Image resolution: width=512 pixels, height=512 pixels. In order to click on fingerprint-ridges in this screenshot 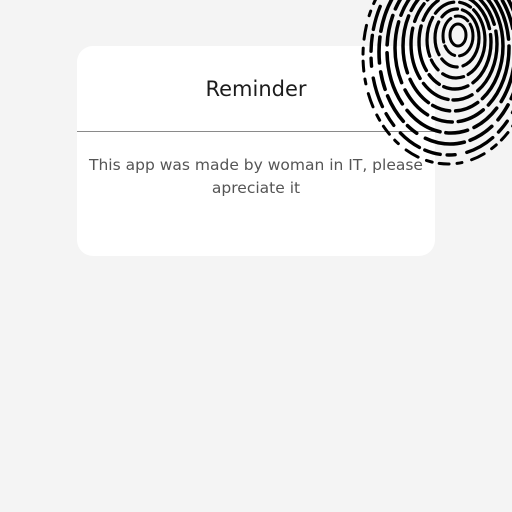, I will do `click(436, 83)`.